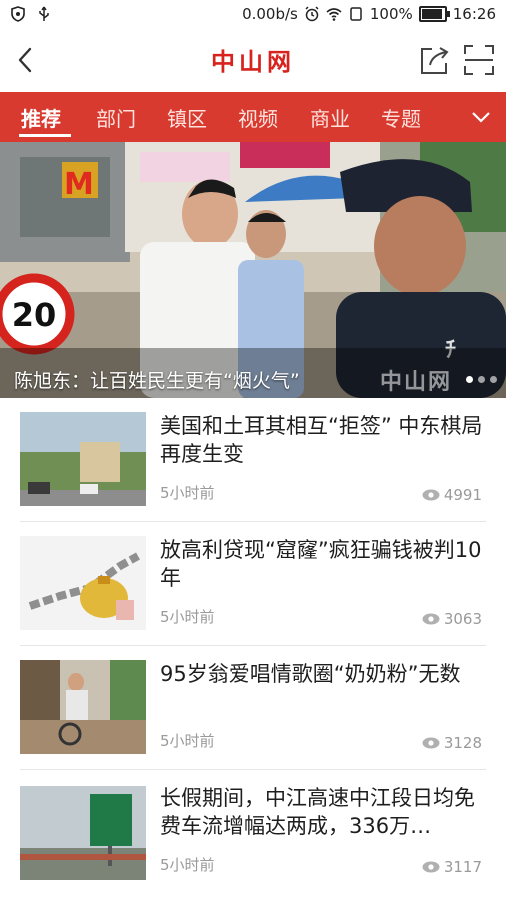 The height and width of the screenshot is (900, 506). I want to click on view-count: 4991, so click(452, 495).